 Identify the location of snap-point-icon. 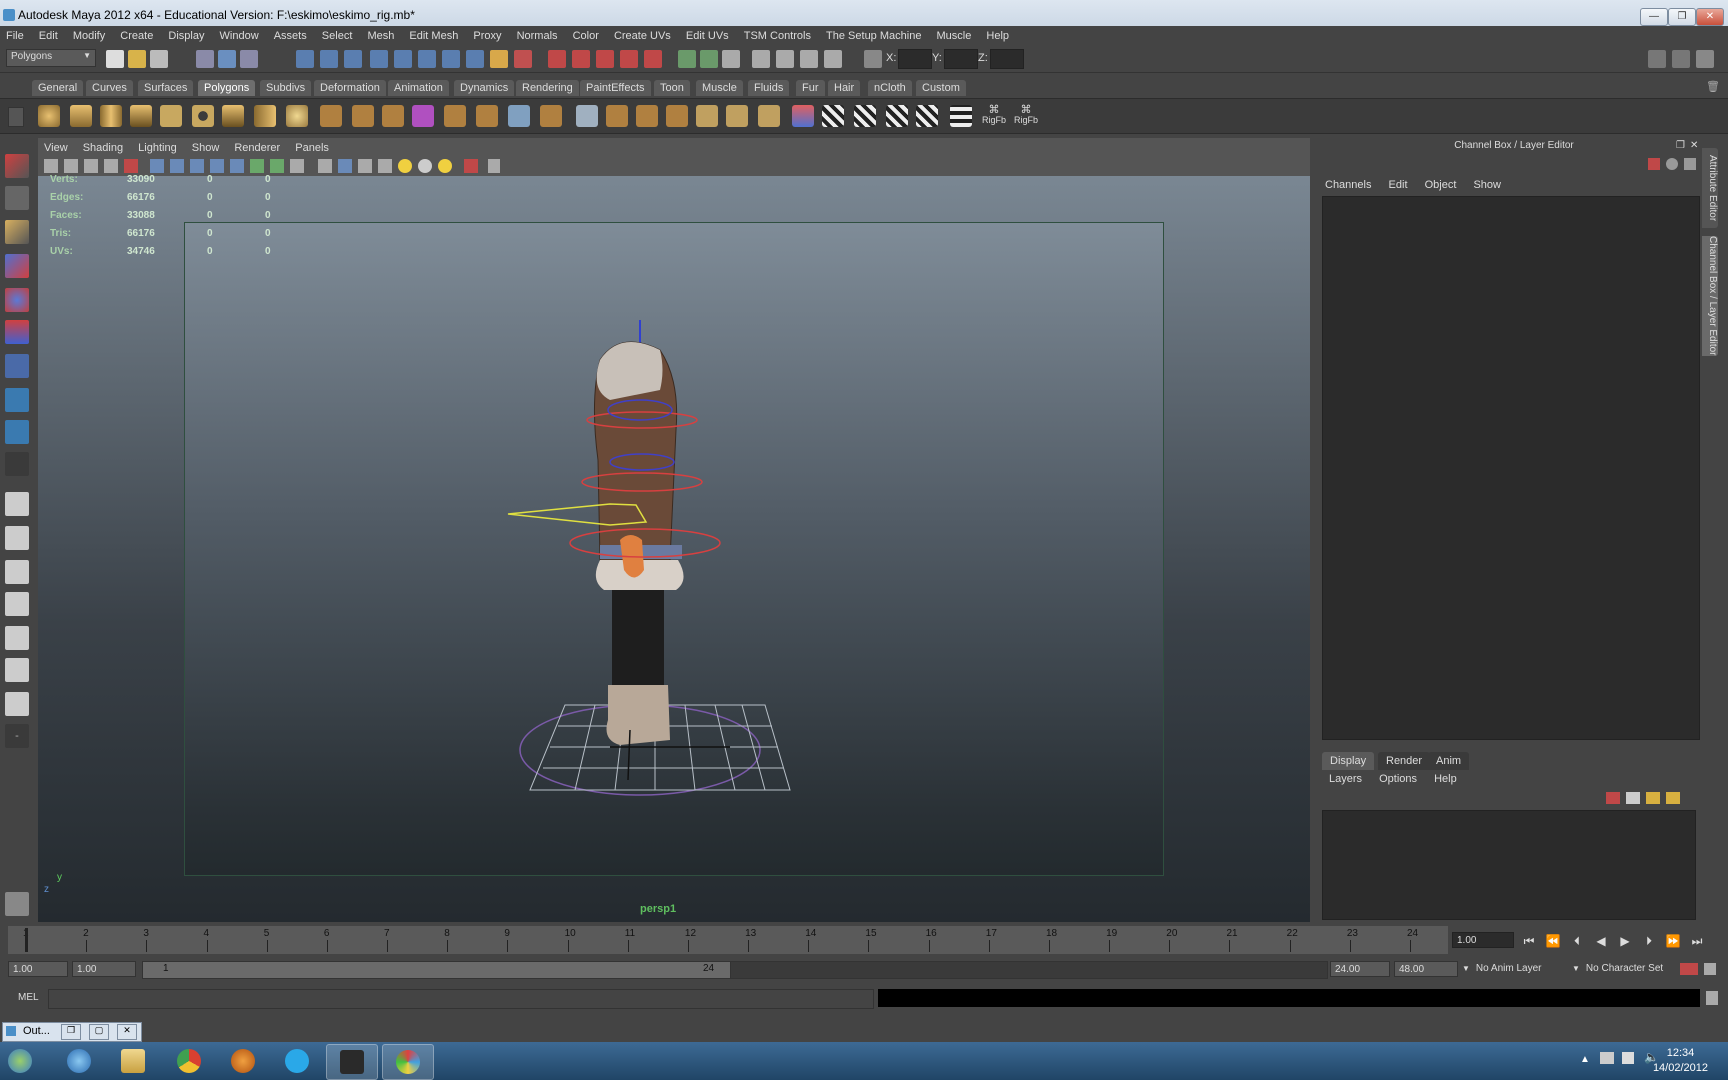
(605, 59).